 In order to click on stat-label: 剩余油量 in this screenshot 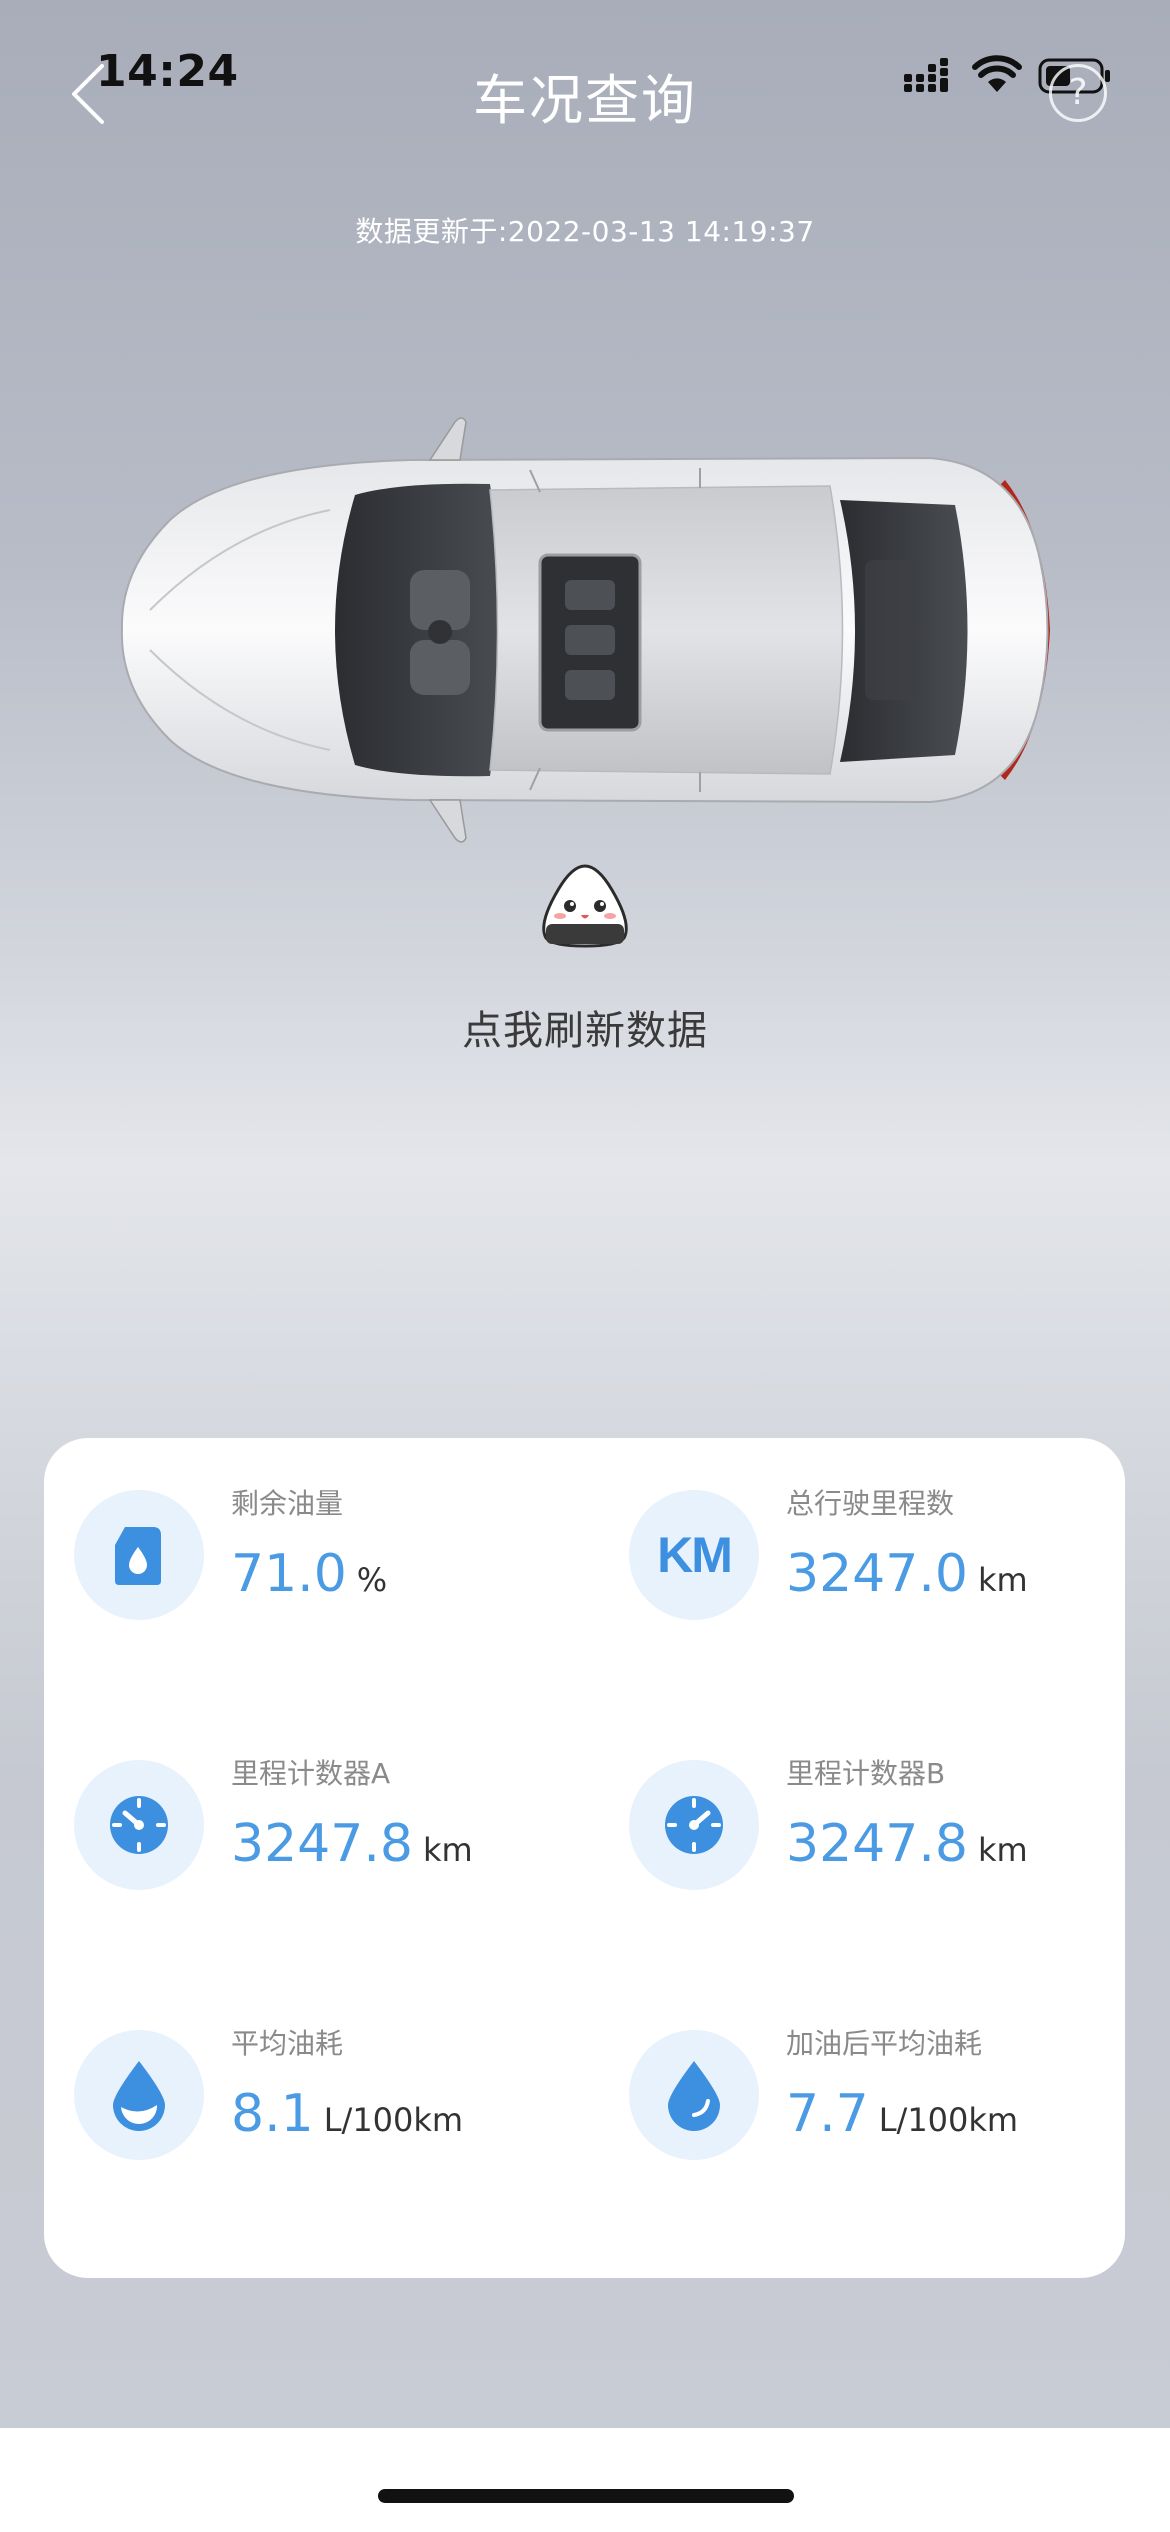, I will do `click(287, 1503)`.